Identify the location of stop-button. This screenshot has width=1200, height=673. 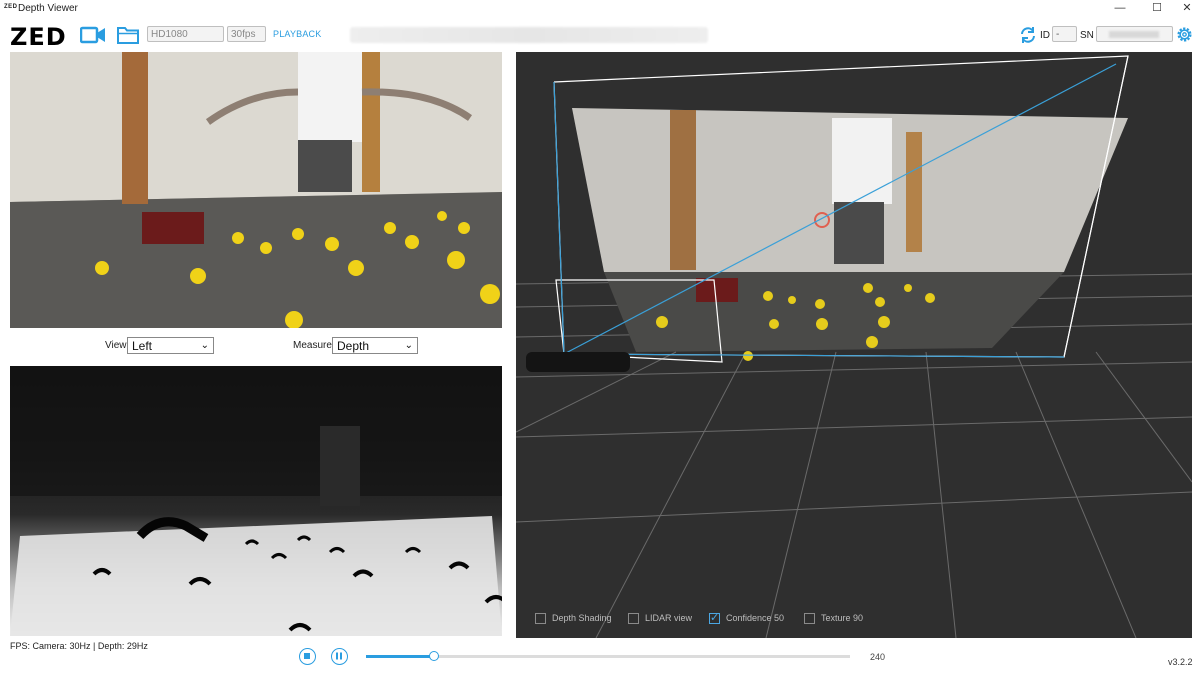
(307, 656).